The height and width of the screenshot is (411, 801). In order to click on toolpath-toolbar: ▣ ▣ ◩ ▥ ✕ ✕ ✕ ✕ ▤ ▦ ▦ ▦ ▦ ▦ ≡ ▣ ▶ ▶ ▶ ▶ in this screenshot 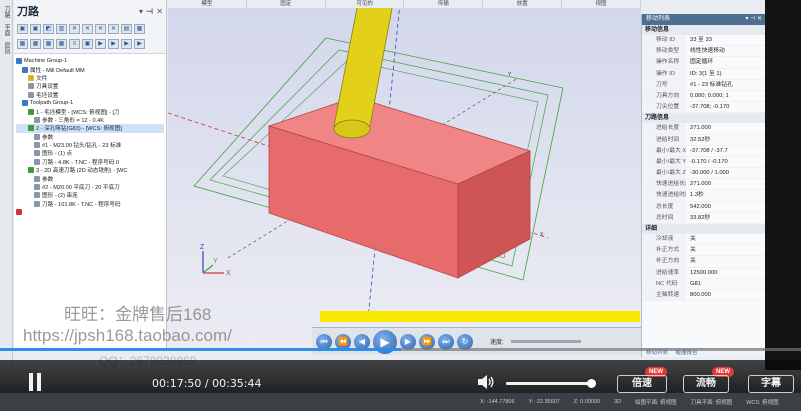, I will do `click(90, 38)`.